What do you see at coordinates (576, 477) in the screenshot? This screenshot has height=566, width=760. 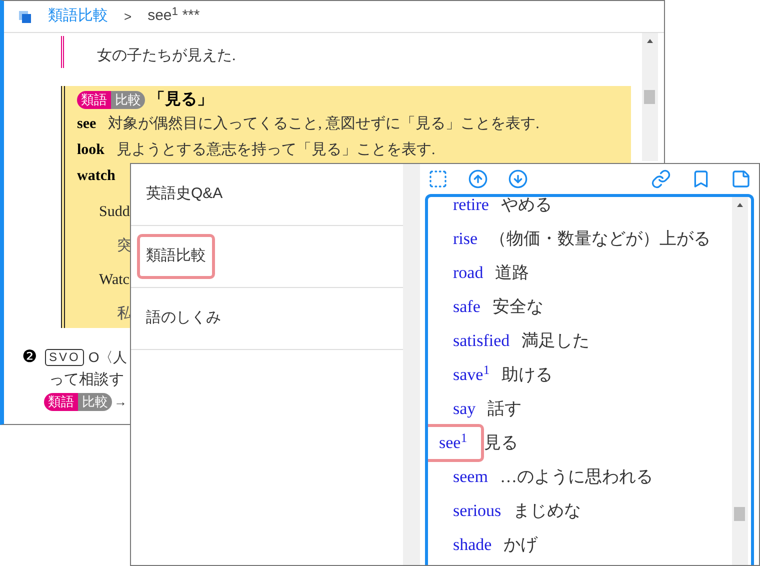 I see `word-meaning: …のように思われる` at bounding box center [576, 477].